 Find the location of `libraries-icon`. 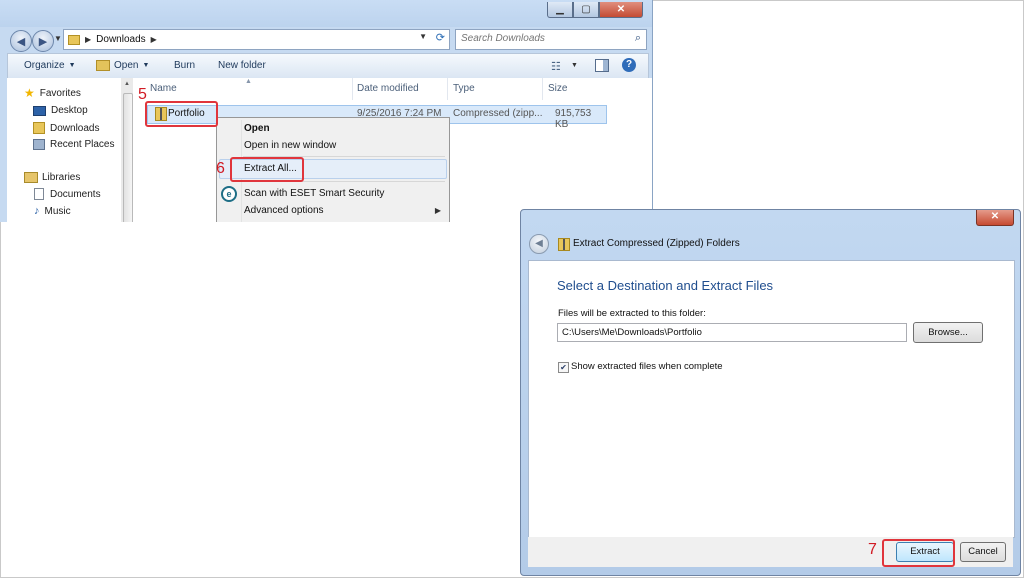

libraries-icon is located at coordinates (31, 177).